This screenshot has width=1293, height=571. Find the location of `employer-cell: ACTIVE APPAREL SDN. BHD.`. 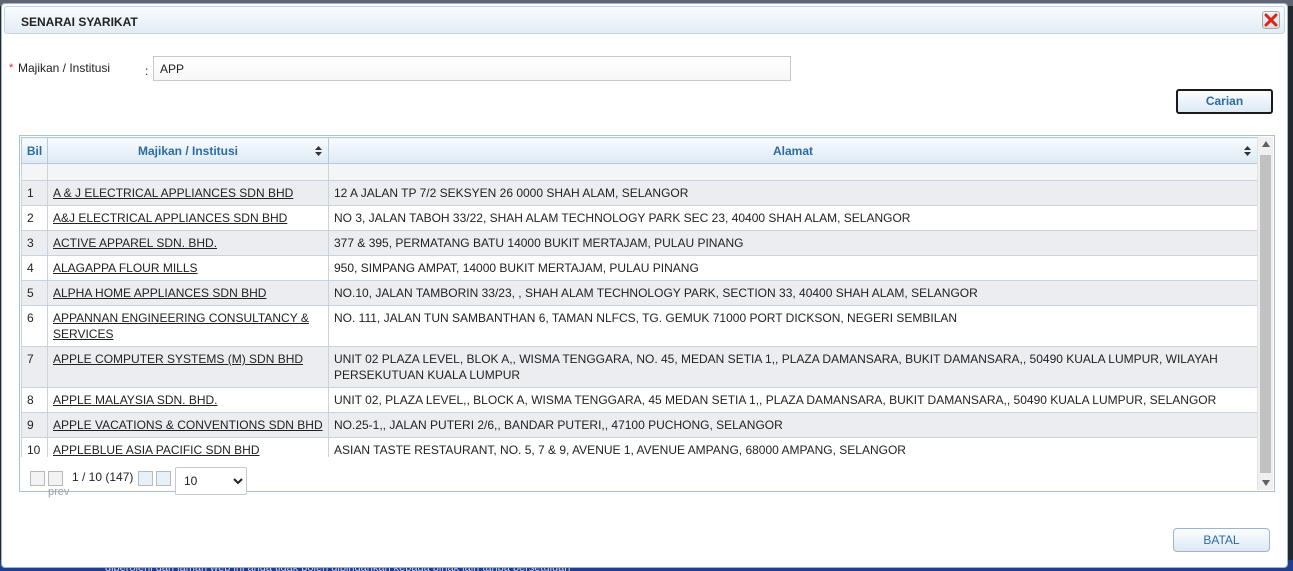

employer-cell: ACTIVE APPAREL SDN. BHD. is located at coordinates (188, 243).